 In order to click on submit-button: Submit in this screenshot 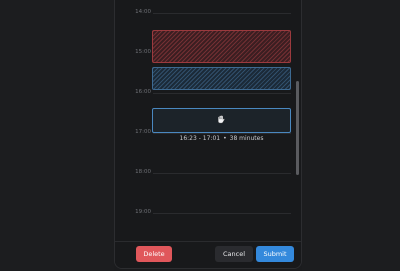, I will do `click(275, 254)`.